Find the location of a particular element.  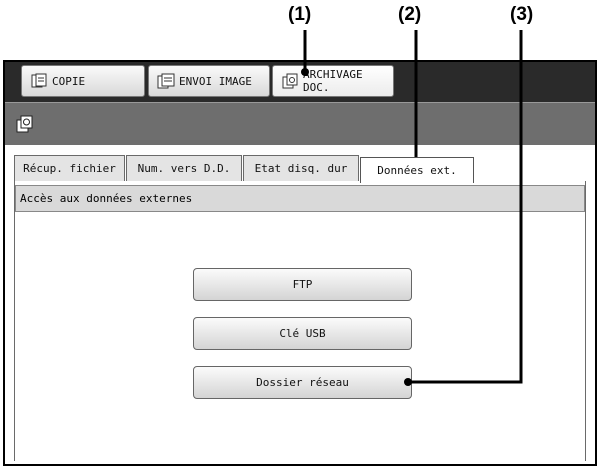

tab-hdd-status: Etat disq. dur is located at coordinates (301, 168).